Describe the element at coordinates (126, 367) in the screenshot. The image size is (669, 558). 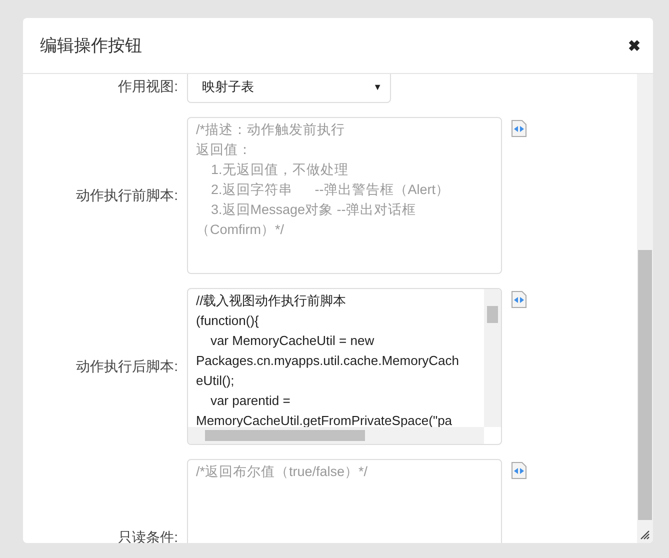
I see `field-label: 动作执行后脚本:` at that location.